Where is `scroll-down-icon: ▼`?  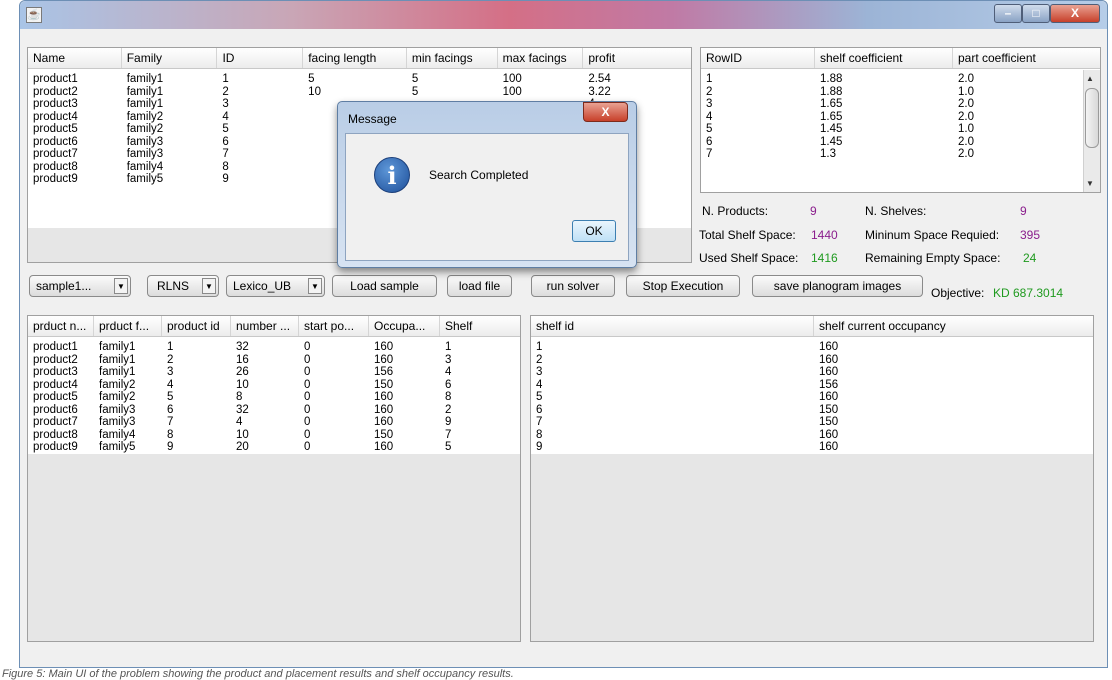 scroll-down-icon: ▼ is located at coordinates (1090, 183).